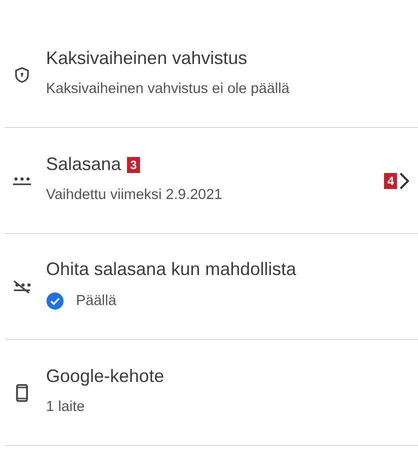 The height and width of the screenshot is (455, 418). I want to click on item-title: Ohita salasana kun mahdollista, so click(171, 269).